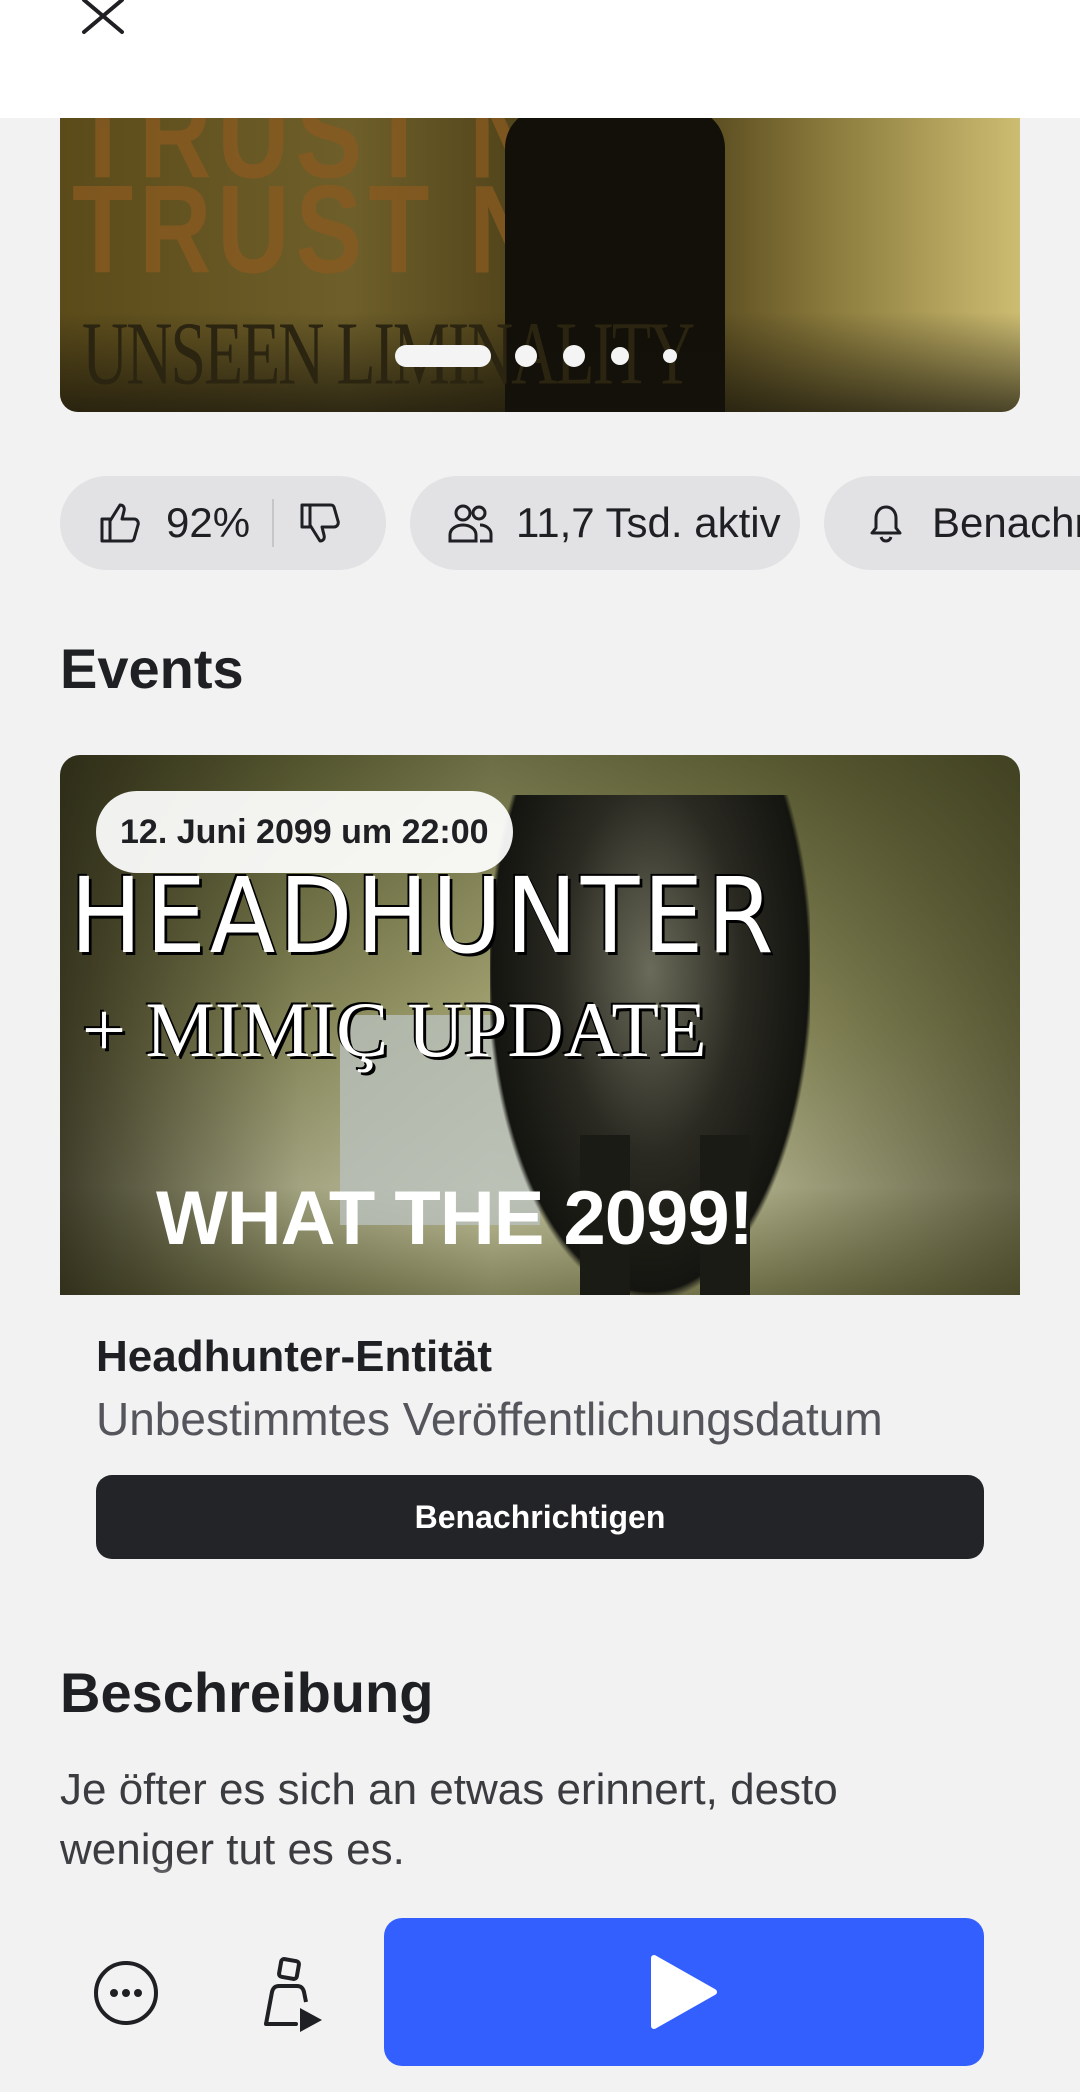 The width and height of the screenshot is (1080, 2092). I want to click on notify-button: Benachrichtigen, so click(540, 1517).